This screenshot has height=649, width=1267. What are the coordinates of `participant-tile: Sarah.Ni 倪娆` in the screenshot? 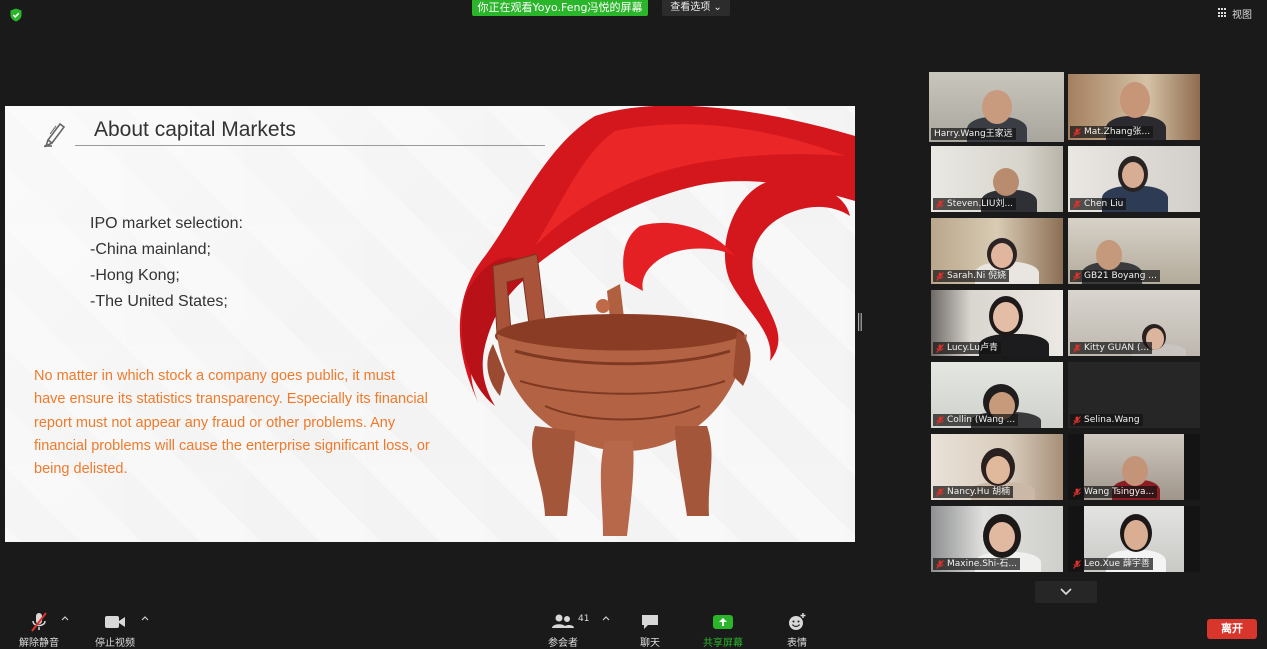 It's located at (997, 251).